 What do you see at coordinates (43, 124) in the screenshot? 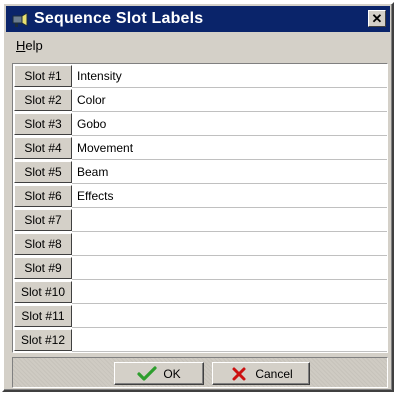
I see `slot-header-3: Slot #3` at bounding box center [43, 124].